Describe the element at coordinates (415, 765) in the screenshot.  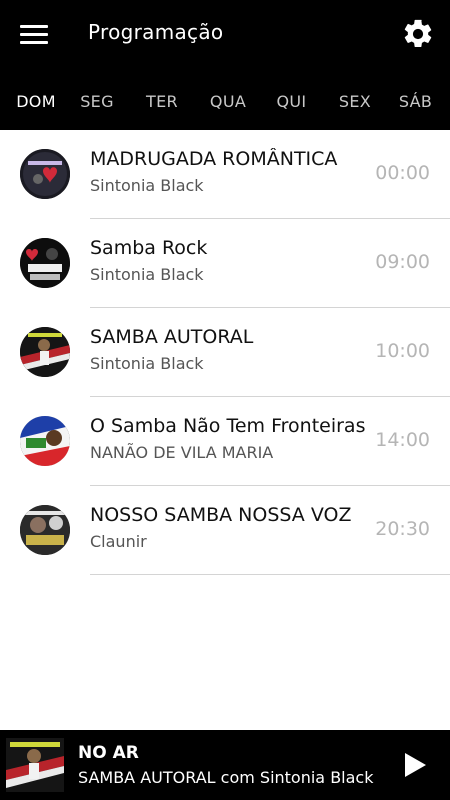
I see `play-icon` at that location.